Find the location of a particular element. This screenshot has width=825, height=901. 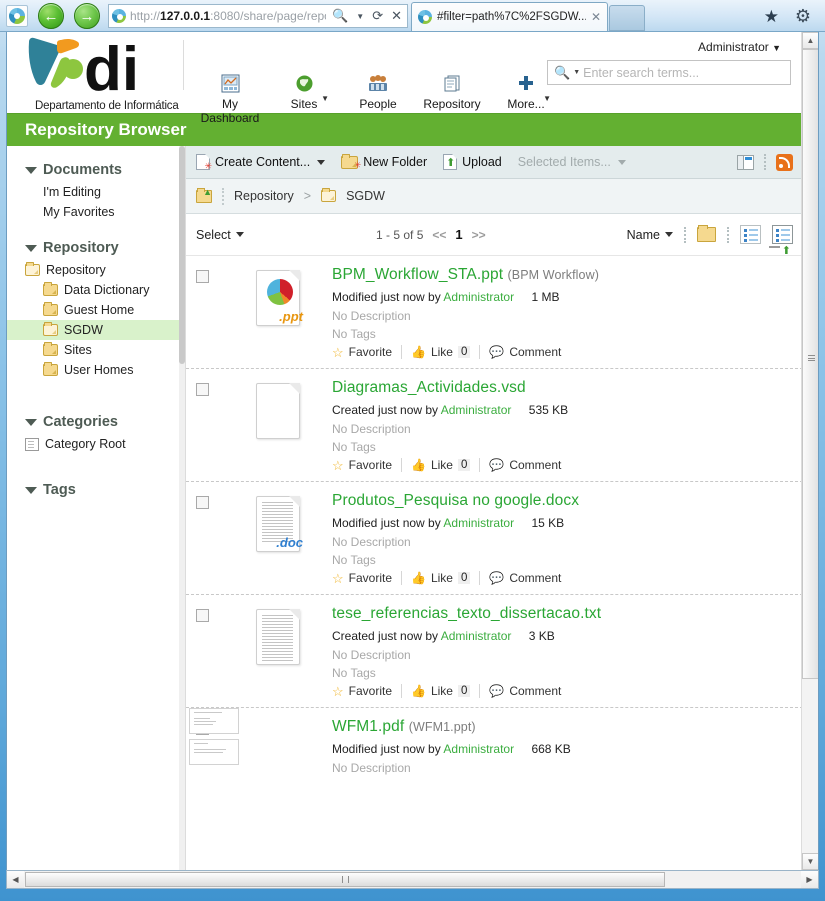

upload-button: ⬆ Upload is located at coordinates (472, 162).